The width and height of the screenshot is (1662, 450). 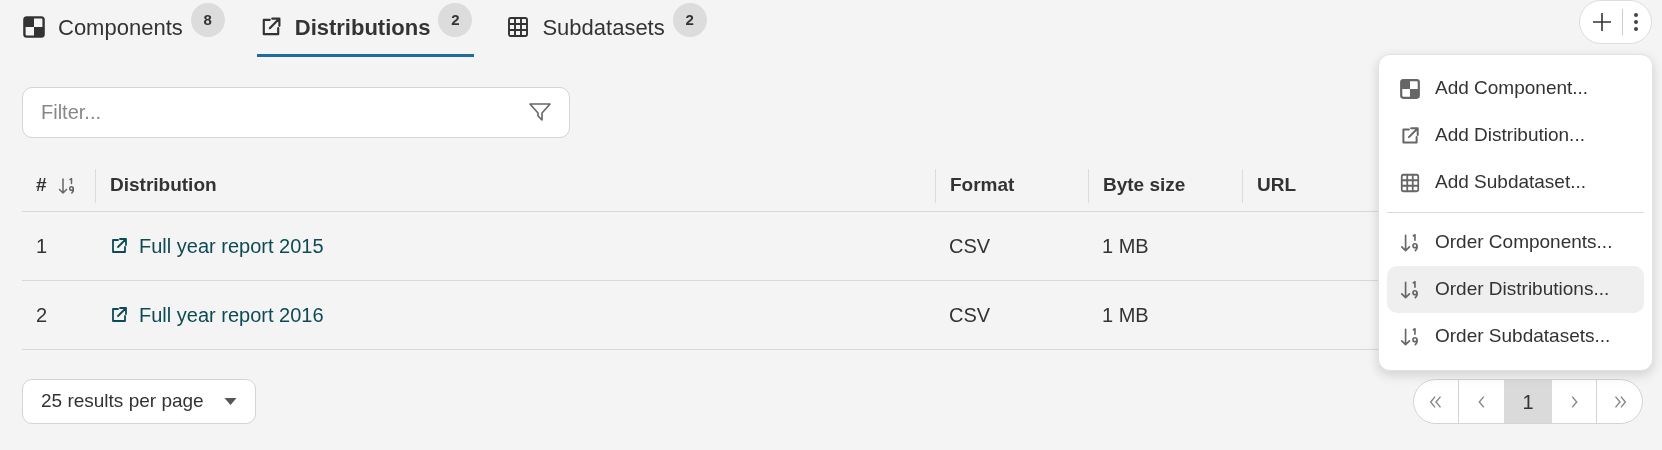 I want to click on distribution-link: Full year report 2016, so click(x=216, y=315).